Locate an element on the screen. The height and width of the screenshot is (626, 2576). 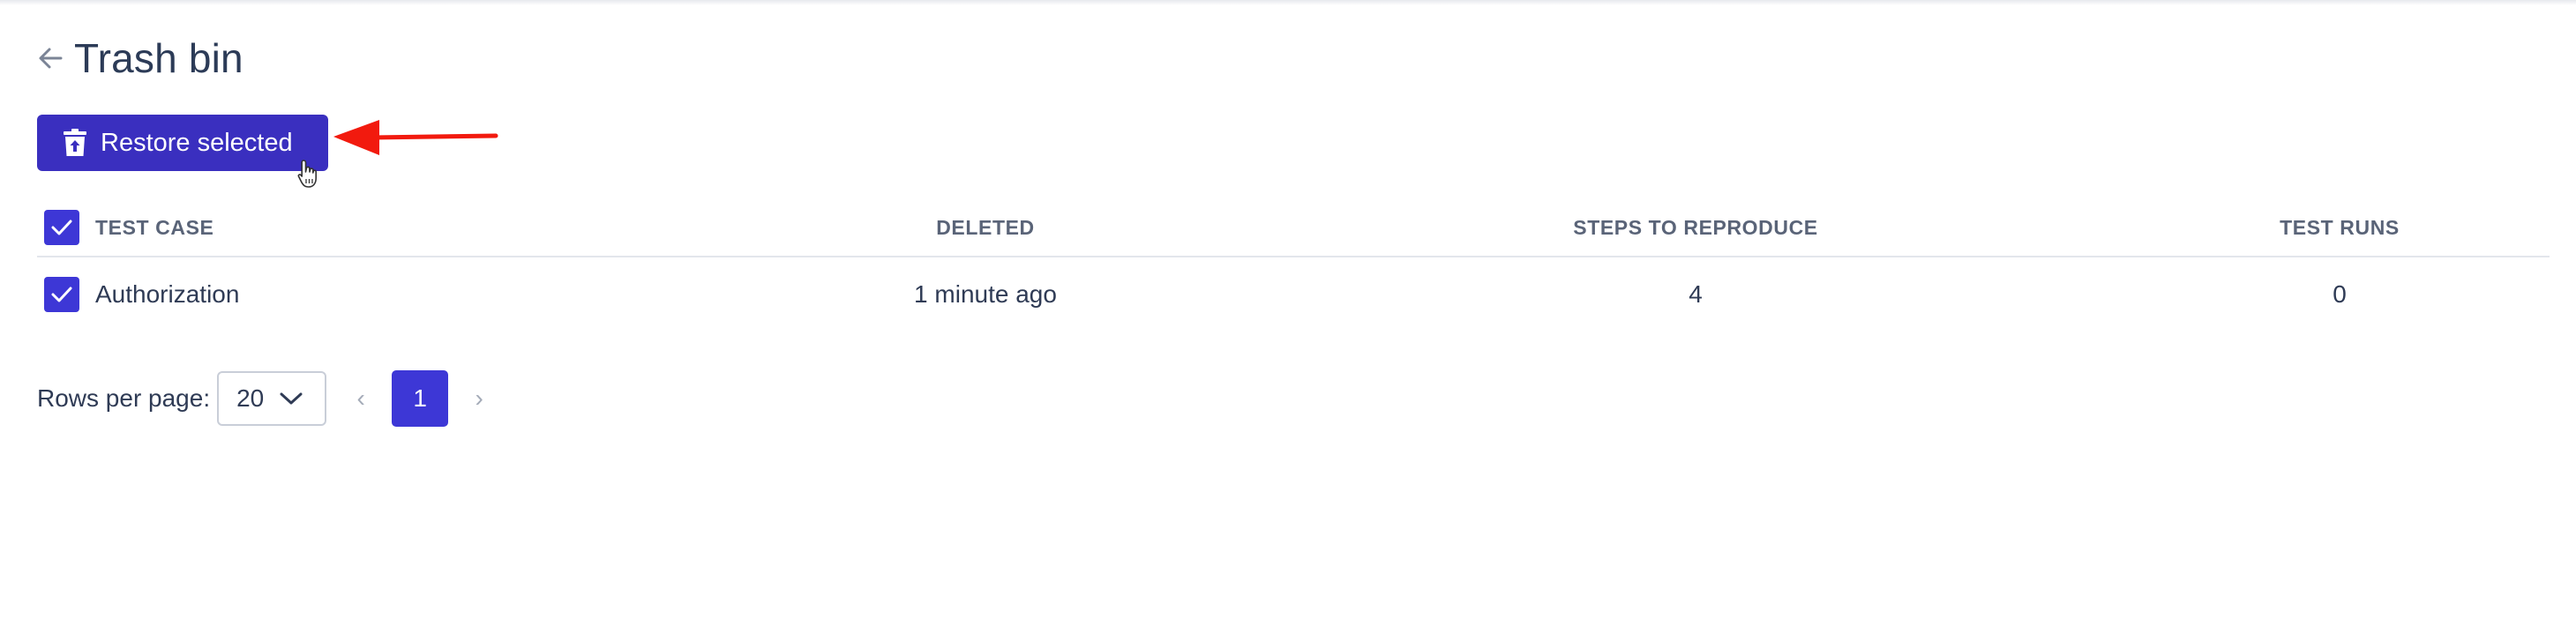
rows-per-page-value: 20 is located at coordinates (251, 398).